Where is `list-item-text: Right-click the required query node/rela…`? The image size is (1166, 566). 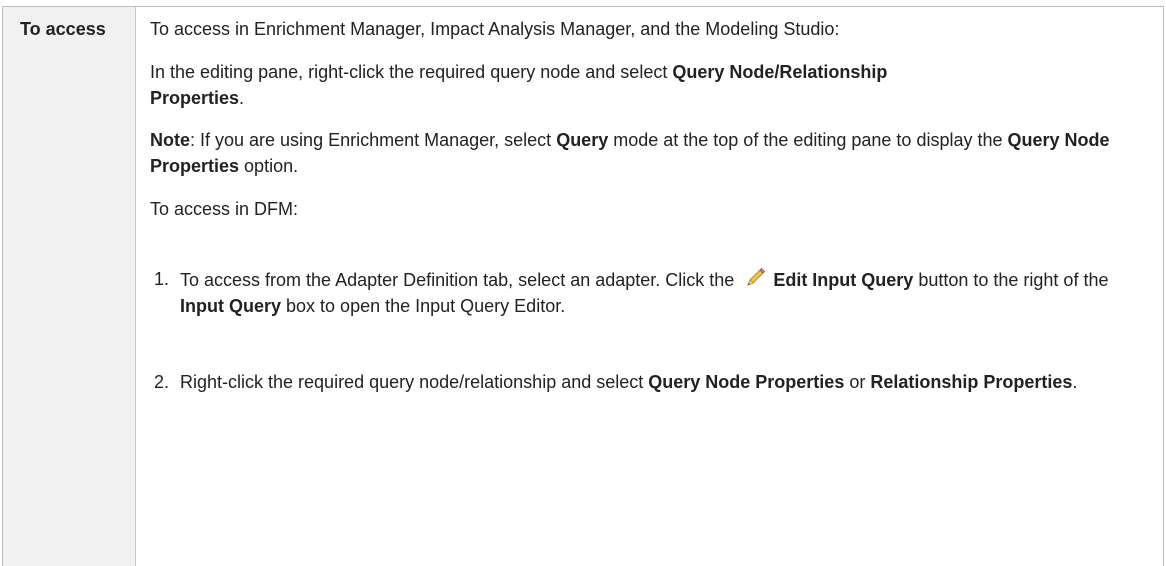 list-item-text: Right-click the required query node/rela… is located at coordinates (629, 382).